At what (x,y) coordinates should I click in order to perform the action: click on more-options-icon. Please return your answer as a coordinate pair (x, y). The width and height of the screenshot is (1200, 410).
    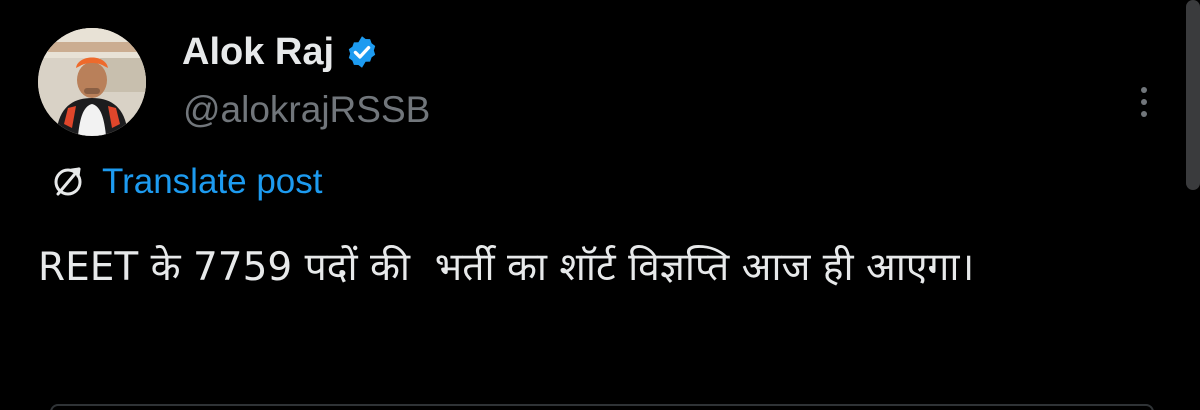
    Looking at the image, I should click on (1144, 102).